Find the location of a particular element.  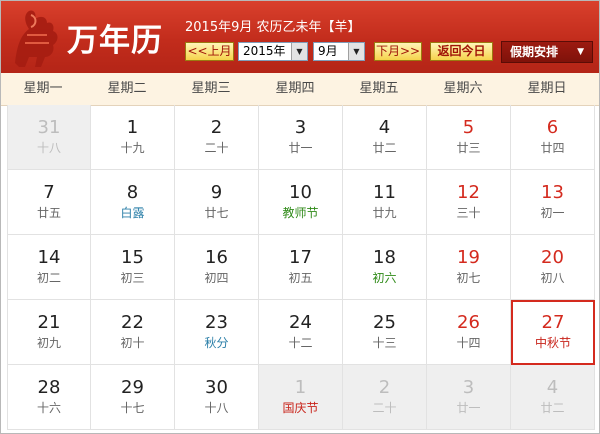

day-cell: 9 廿七 is located at coordinates (217, 202).